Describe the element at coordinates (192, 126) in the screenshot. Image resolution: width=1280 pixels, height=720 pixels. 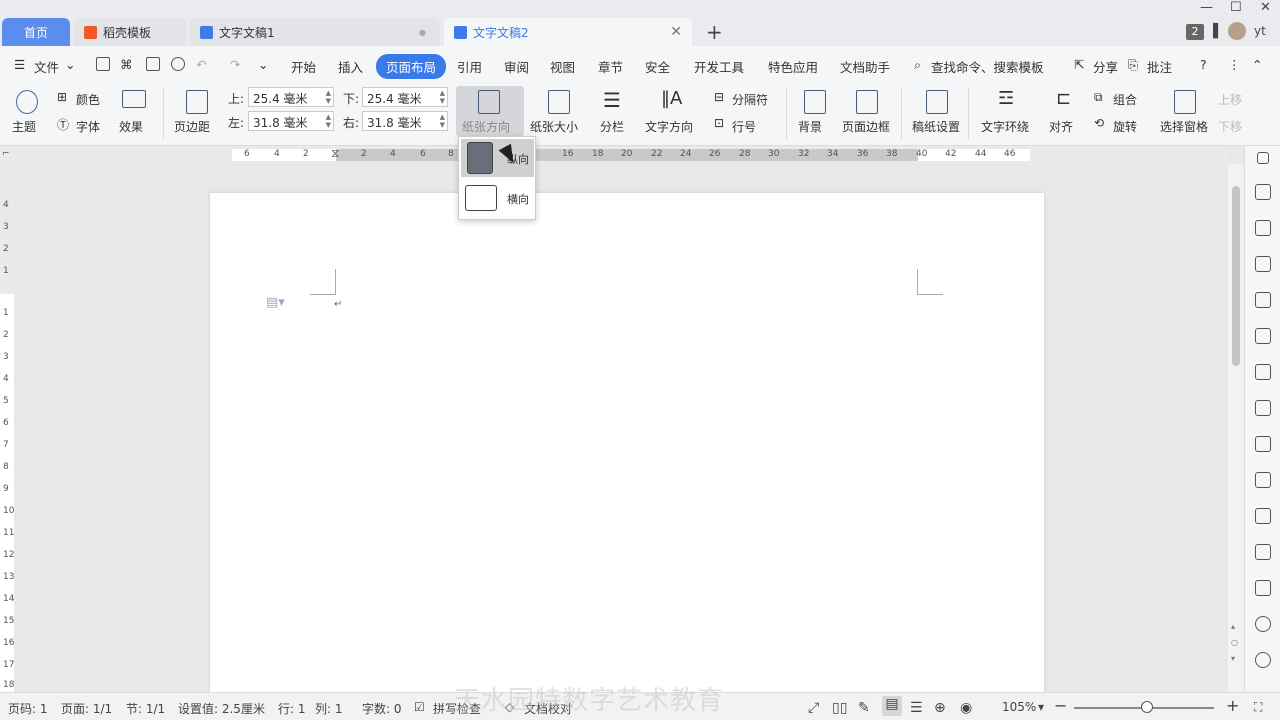
I see `margin-button: 页边距` at that location.